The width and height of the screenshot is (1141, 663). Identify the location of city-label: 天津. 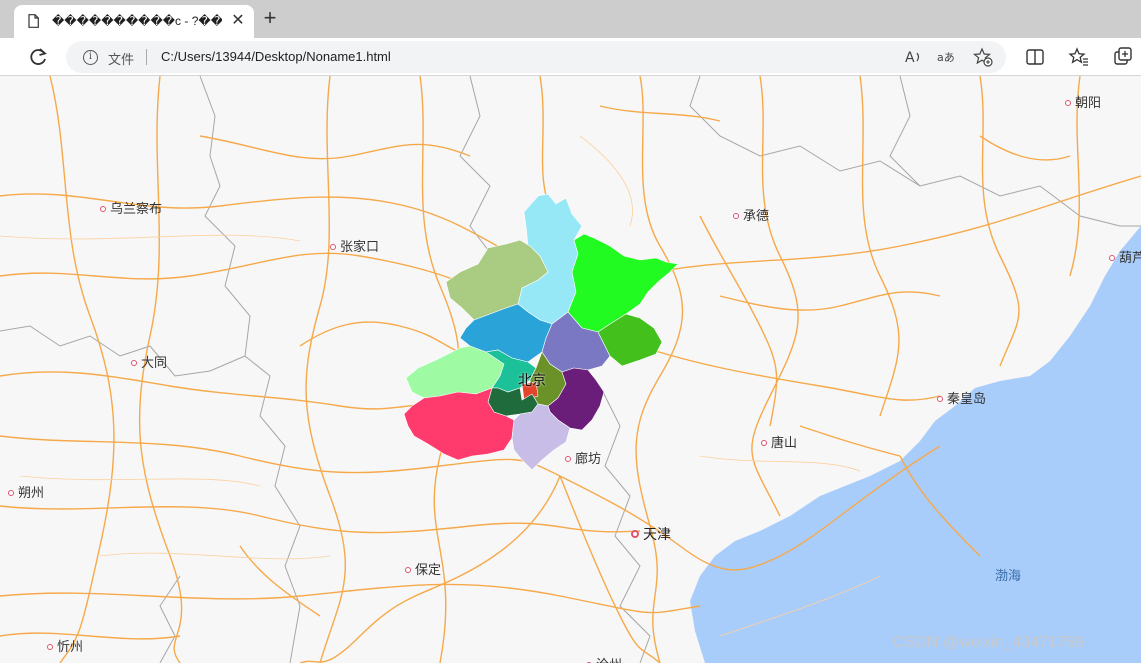
(651, 534).